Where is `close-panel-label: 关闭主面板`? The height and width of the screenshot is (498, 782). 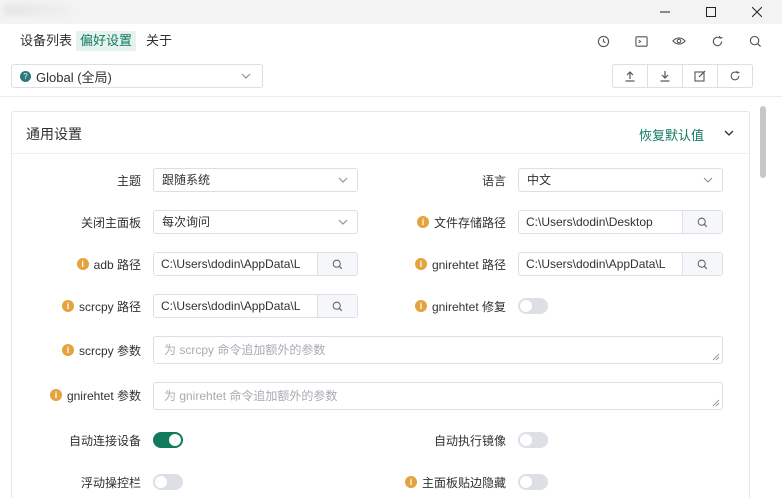
close-panel-label: 关闭主面板 is located at coordinates (110, 222).